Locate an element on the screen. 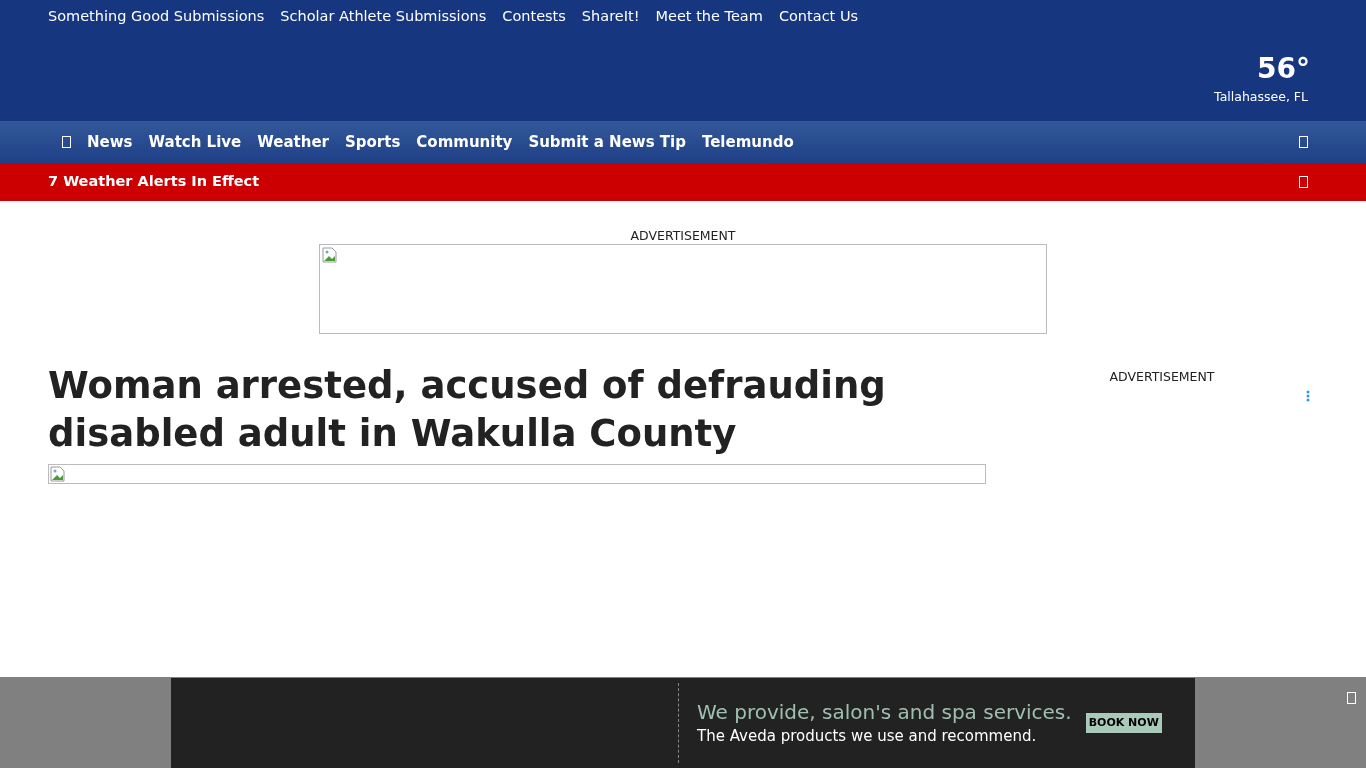  ad-headline: We provide, salon's and spa services. is located at coordinates (884, 712).